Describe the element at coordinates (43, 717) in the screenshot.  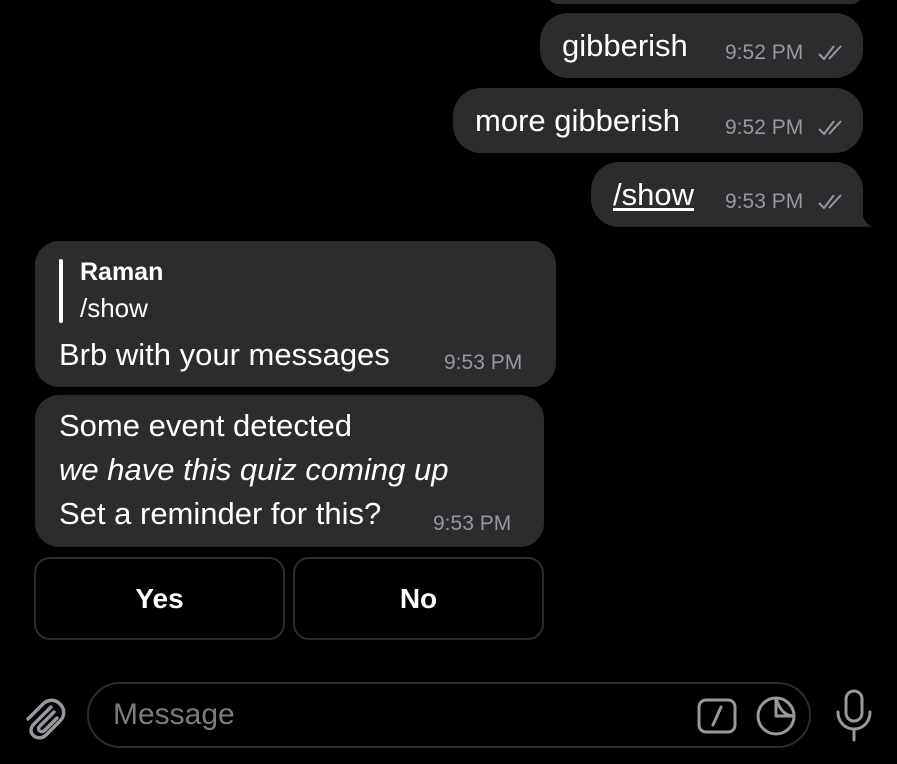
I see `attach-icon` at that location.